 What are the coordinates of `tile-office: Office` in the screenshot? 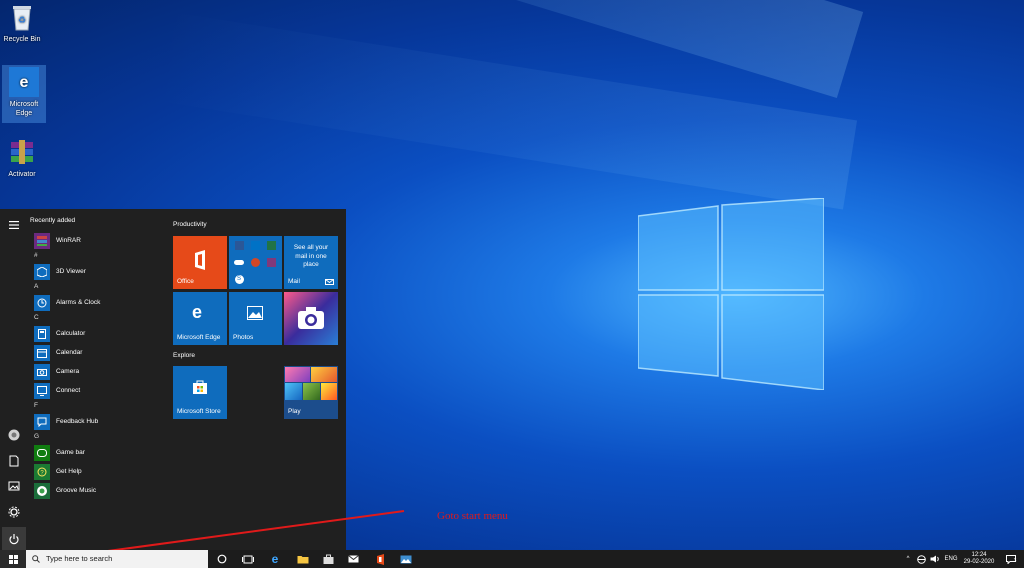 It's located at (200, 262).